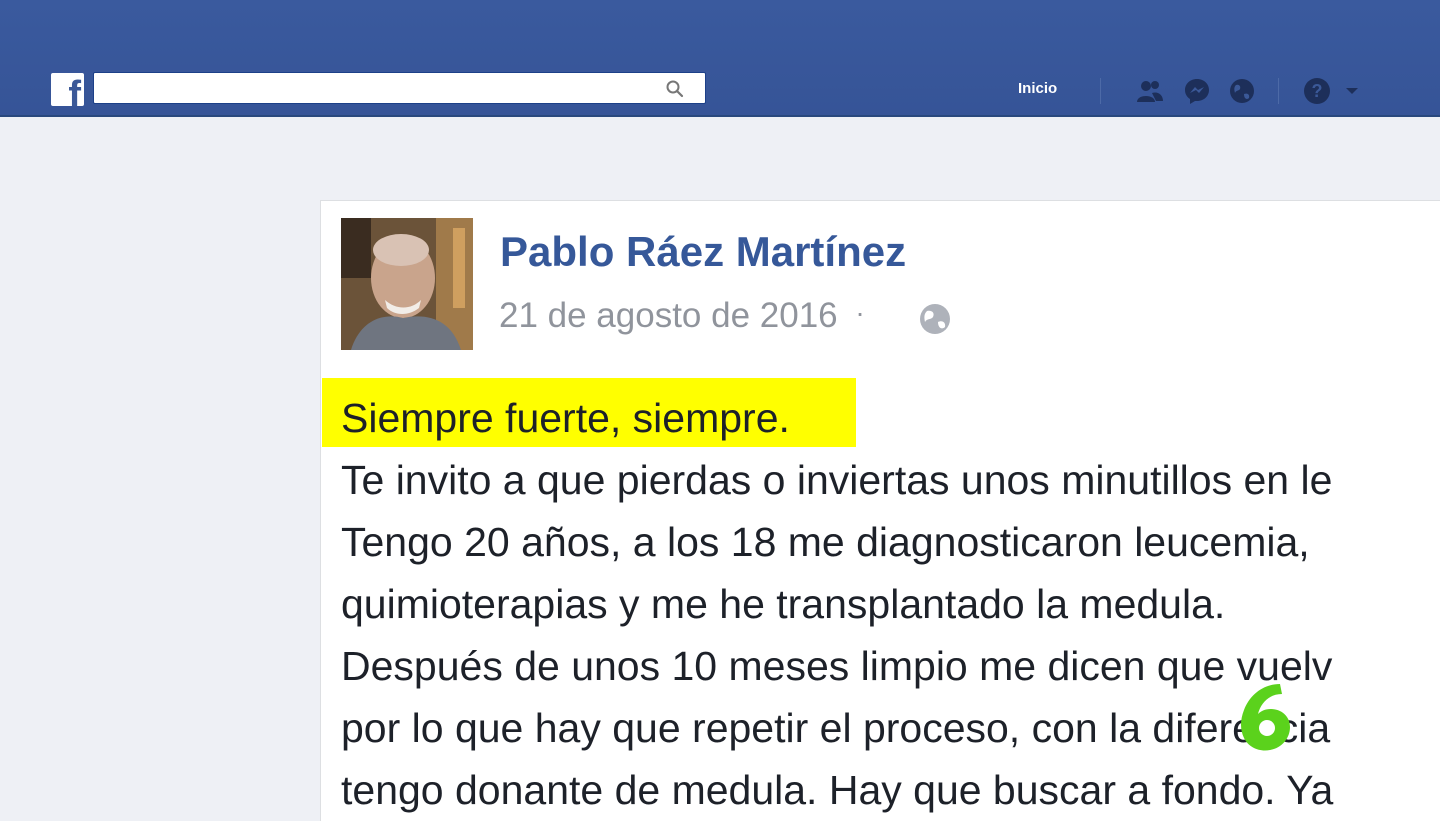 The width and height of the screenshot is (1440, 821). What do you see at coordinates (1265, 717) in the screenshot?
I see `channel-watermark-logo` at bounding box center [1265, 717].